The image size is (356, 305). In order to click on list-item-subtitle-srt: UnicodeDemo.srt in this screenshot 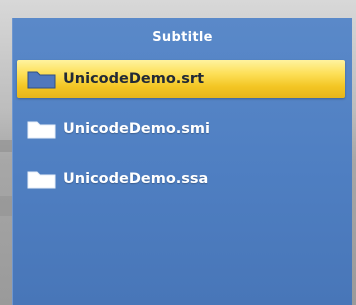, I will do `click(181, 79)`.